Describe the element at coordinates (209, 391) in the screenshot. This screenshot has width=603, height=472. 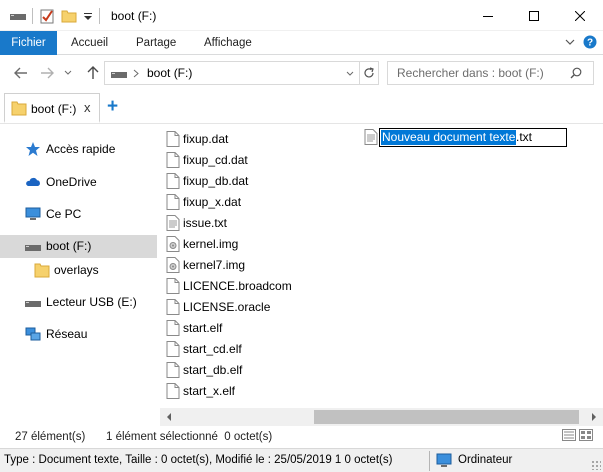
I see `file-name: start_x.elf` at that location.